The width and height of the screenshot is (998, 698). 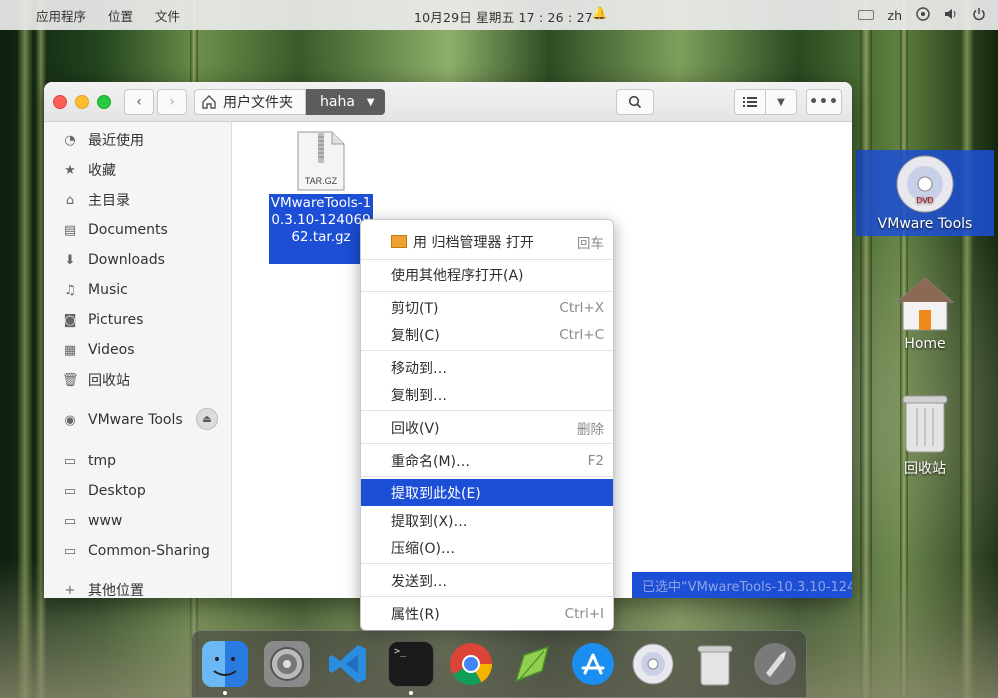 What do you see at coordinates (824, 102) in the screenshot?
I see `menu-button: •••` at bounding box center [824, 102].